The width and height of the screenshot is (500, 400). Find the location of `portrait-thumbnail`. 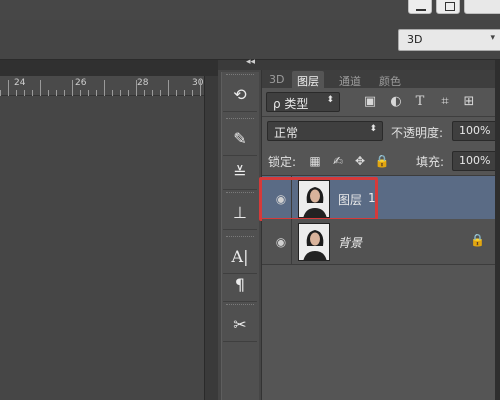

portrait-thumbnail is located at coordinates (314, 242).